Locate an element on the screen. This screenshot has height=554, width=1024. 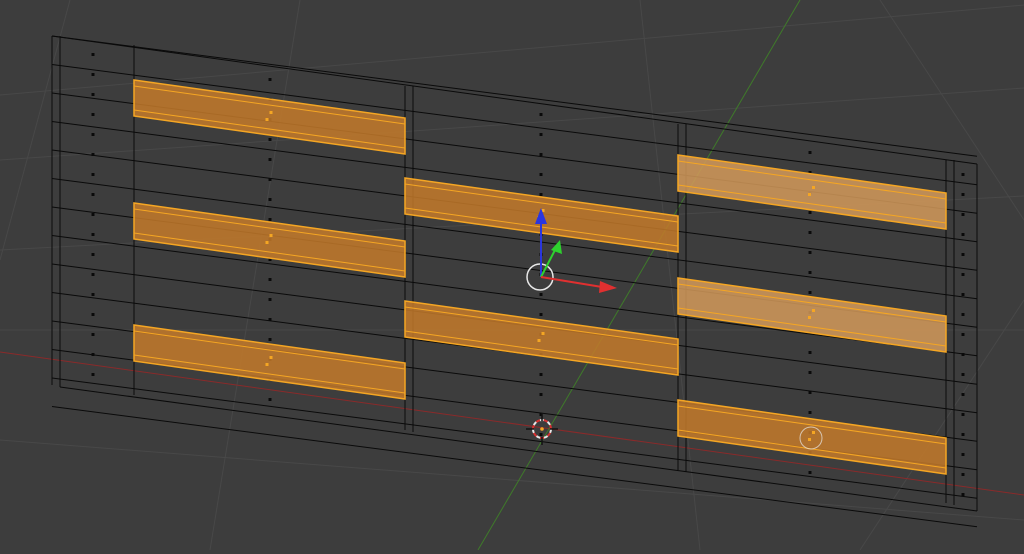
gizmo-x-arrow is located at coordinates (608, 287).